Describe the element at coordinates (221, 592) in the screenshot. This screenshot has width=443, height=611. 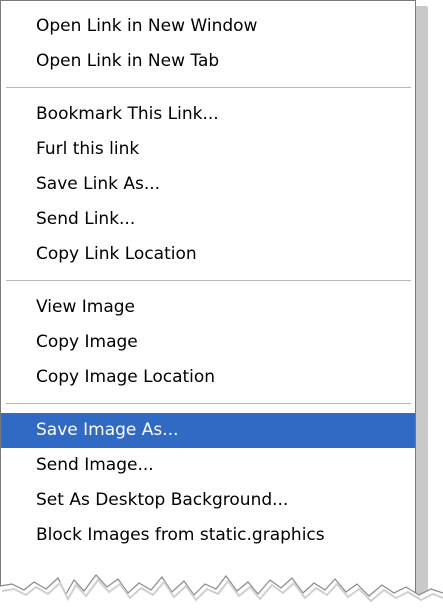
I see `torn-edge-decoration` at that location.